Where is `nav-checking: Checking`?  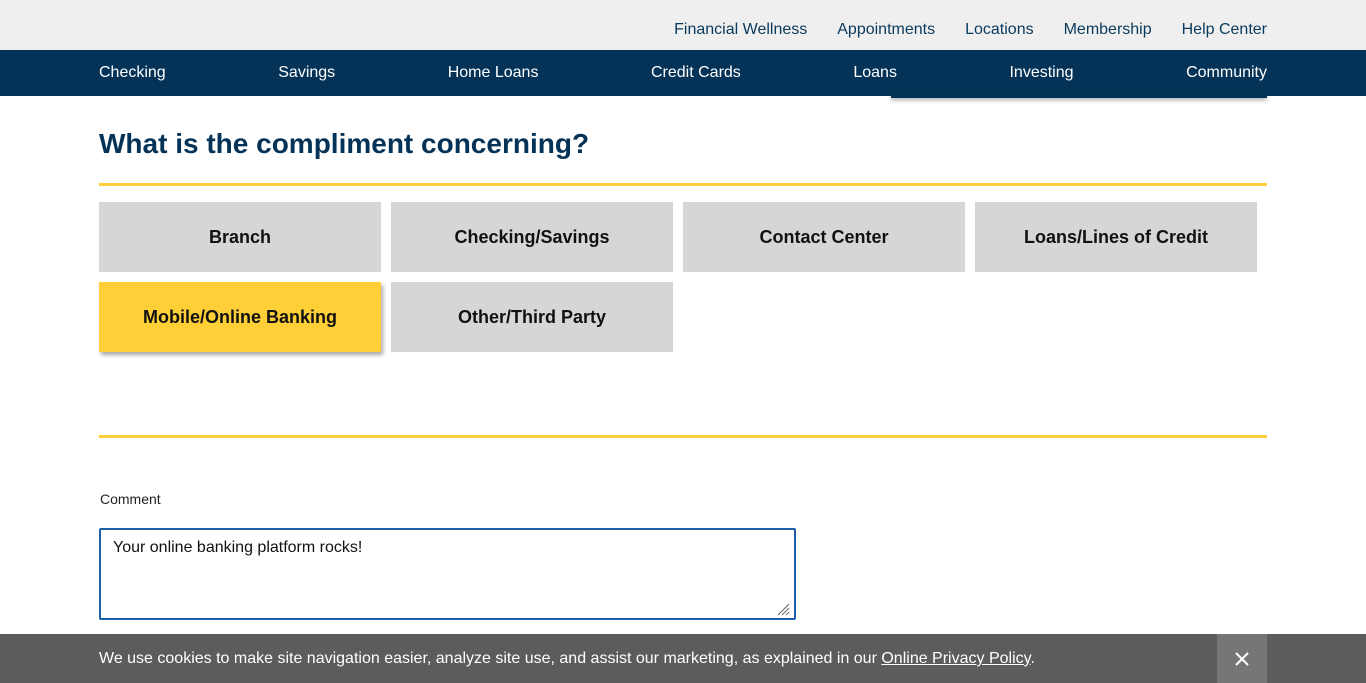
nav-checking: Checking is located at coordinates (132, 72).